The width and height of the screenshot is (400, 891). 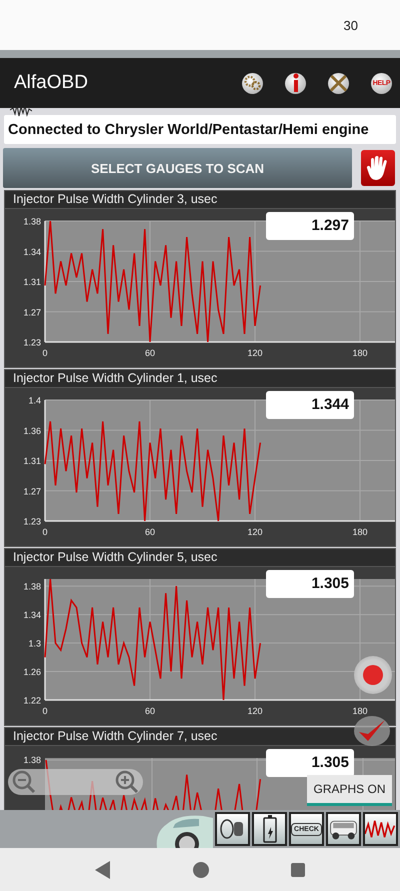 I want to click on graph-button, so click(x=380, y=829).